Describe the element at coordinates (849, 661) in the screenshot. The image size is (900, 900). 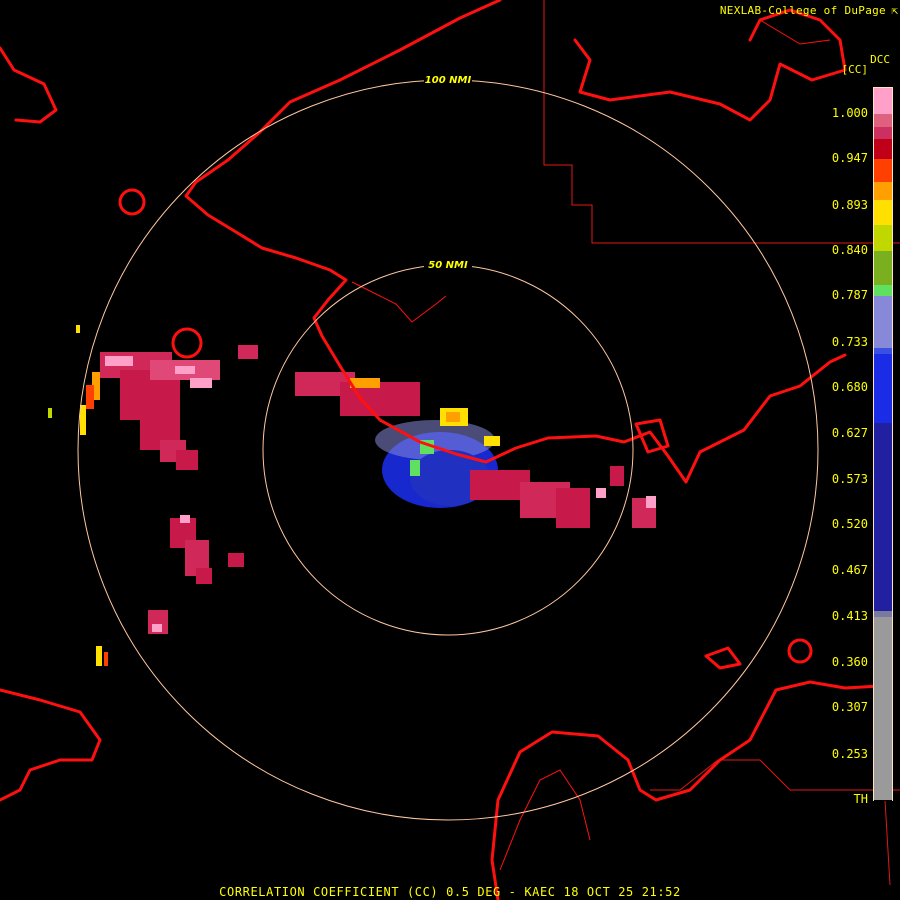
I see `legend-label: 0.360` at that location.